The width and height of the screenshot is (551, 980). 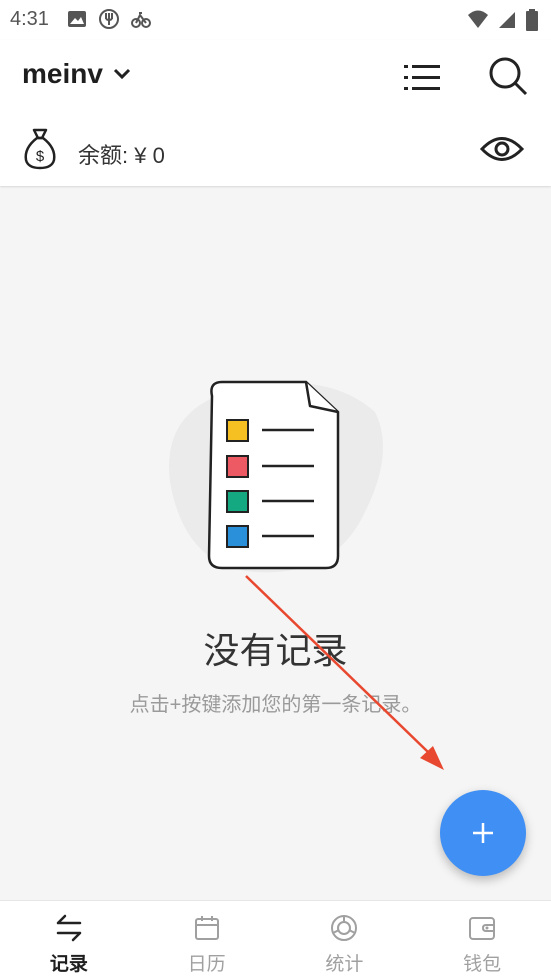 I want to click on transfer-icon, so click(x=69, y=928).